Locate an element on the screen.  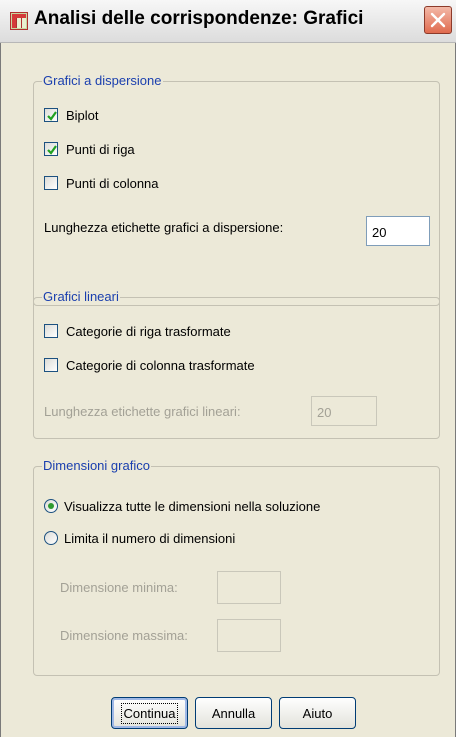
title-bar: Analisi delle corrispondenze: Grafici is located at coordinates (228, 21).